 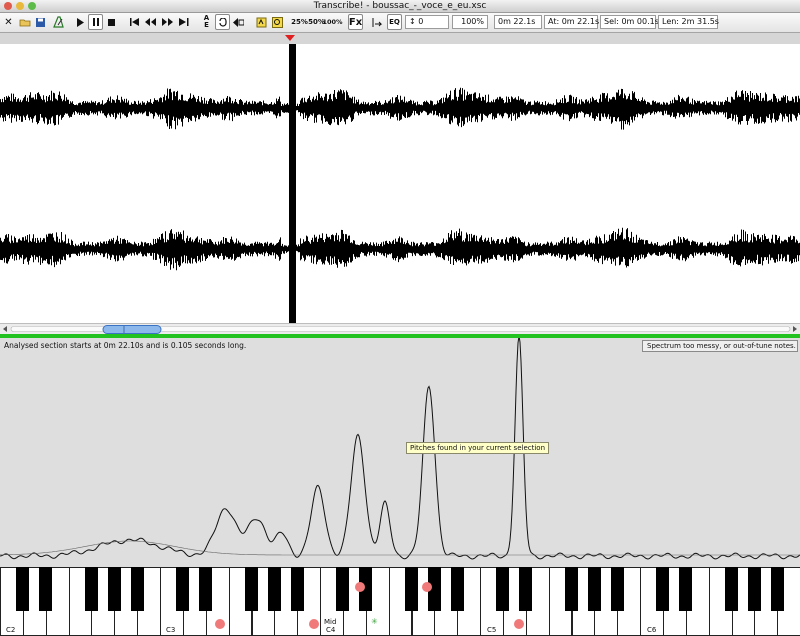 I want to click on auto-icon: AE, so click(x=206, y=22).